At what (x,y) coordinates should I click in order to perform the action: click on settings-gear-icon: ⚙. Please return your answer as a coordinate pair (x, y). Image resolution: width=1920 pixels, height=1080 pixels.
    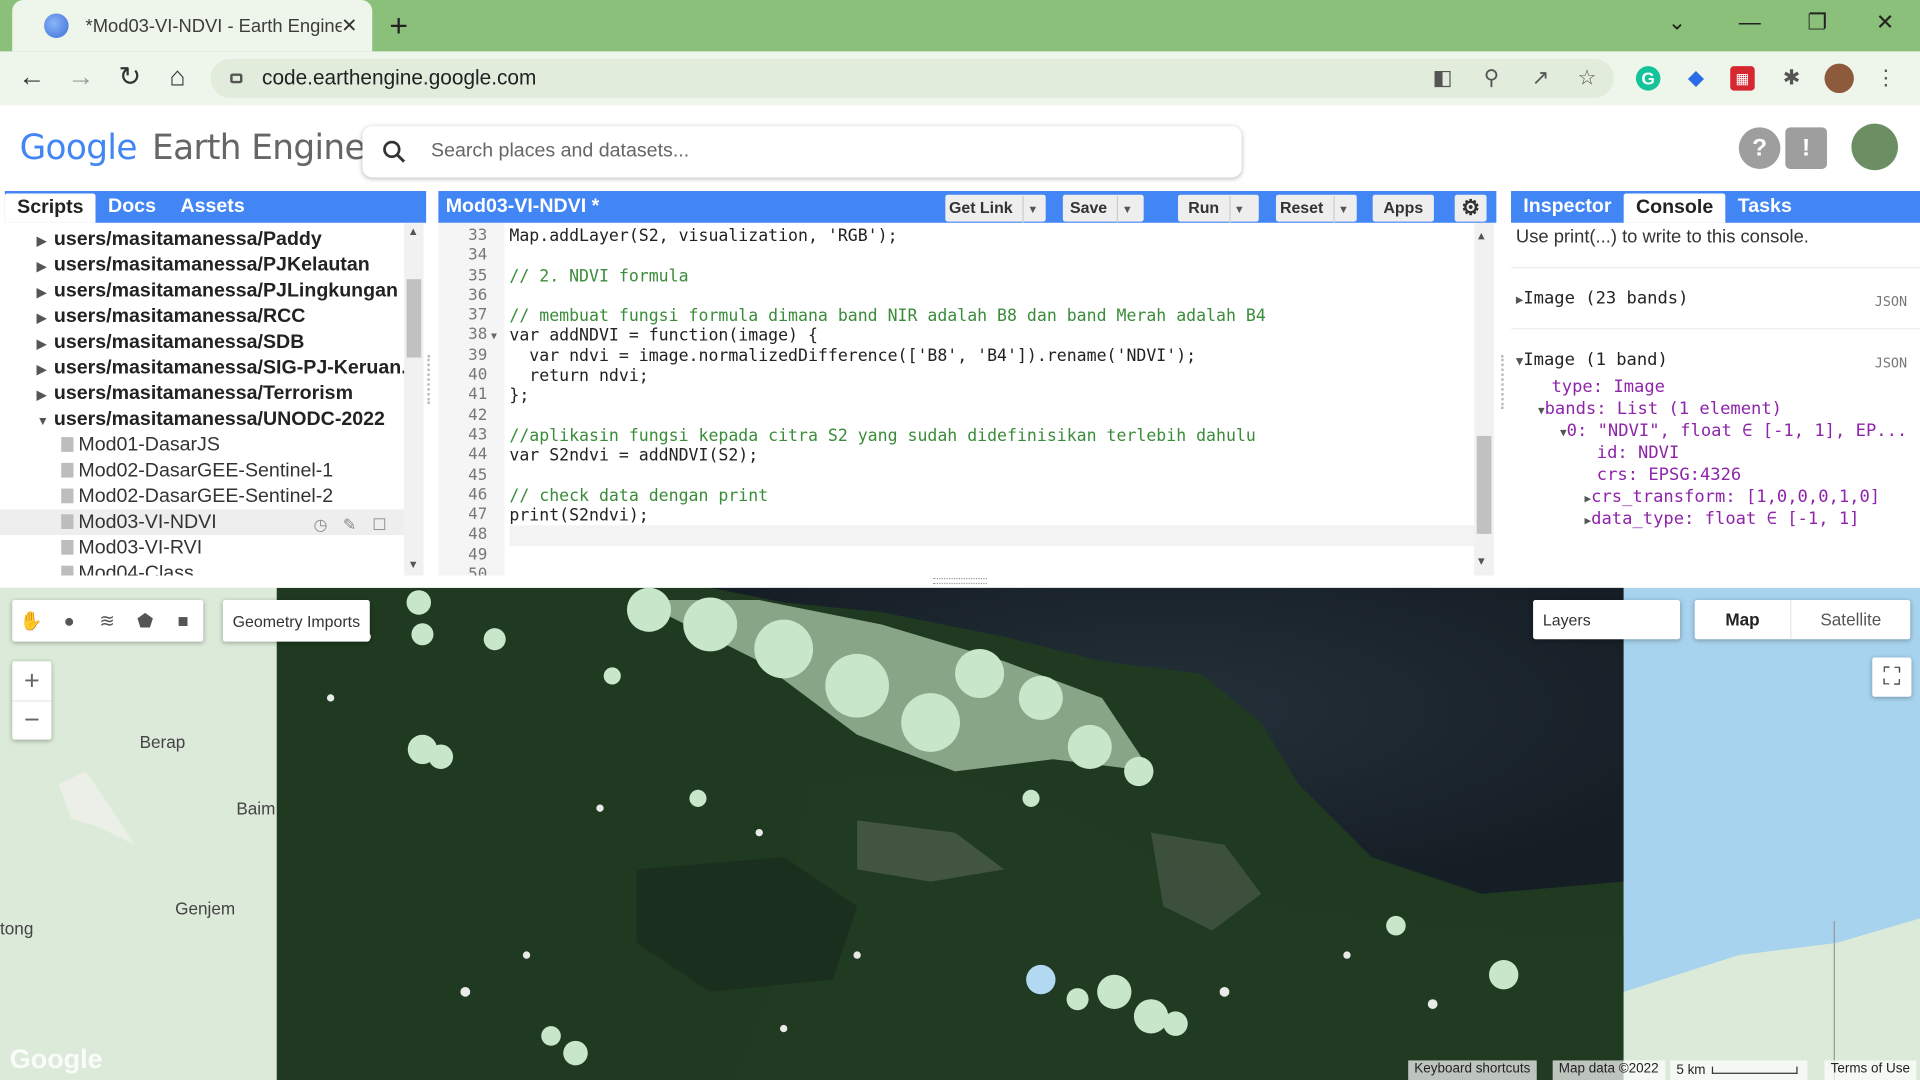
    Looking at the image, I should click on (1470, 208).